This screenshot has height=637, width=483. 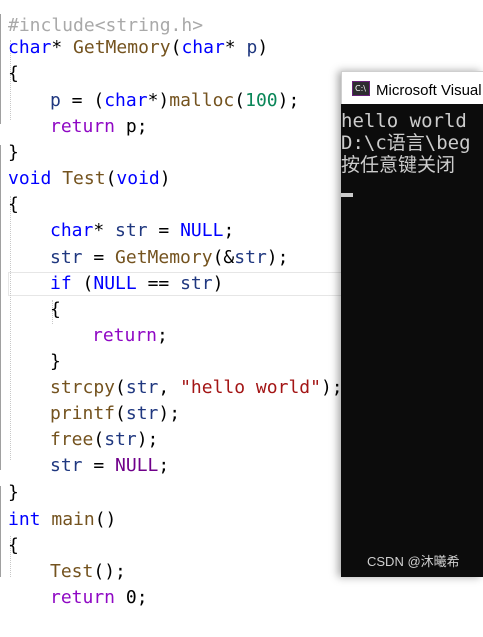 I want to click on function-call: GetMemory, so click(x=164, y=257).